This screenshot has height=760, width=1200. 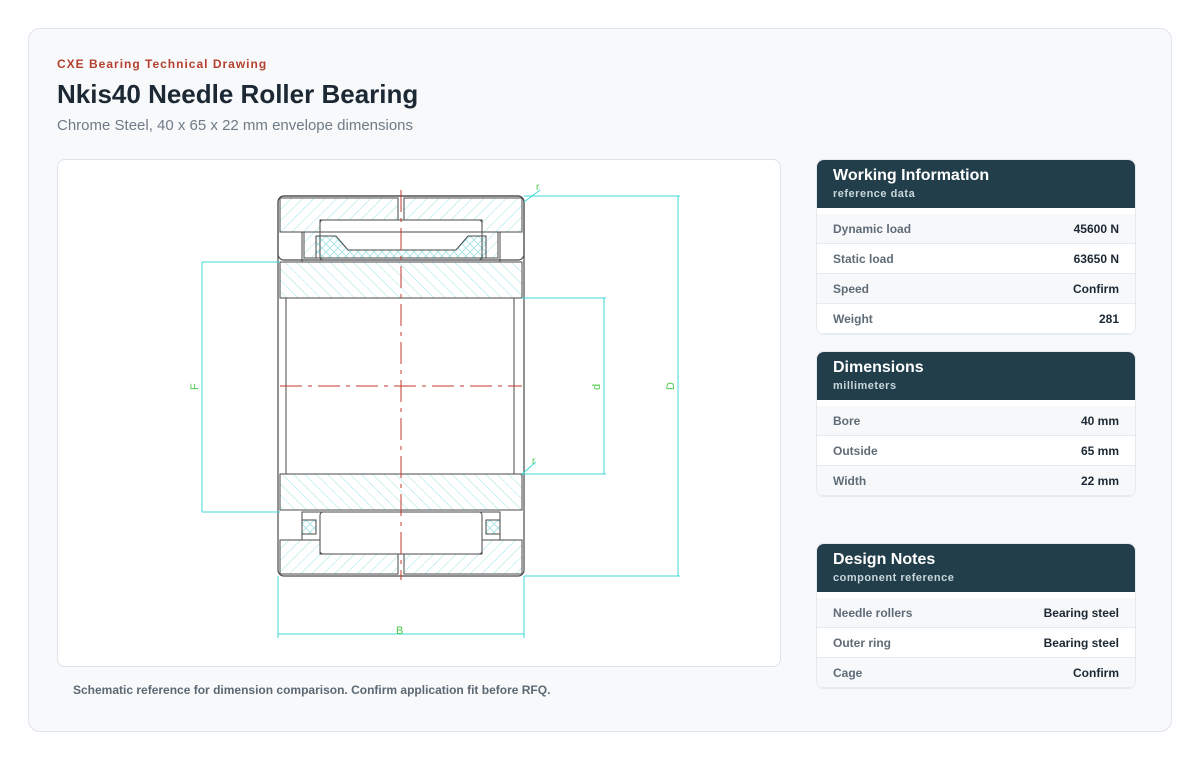 What do you see at coordinates (1096, 258) in the screenshot?
I see `spec-value: 63650 N` at bounding box center [1096, 258].